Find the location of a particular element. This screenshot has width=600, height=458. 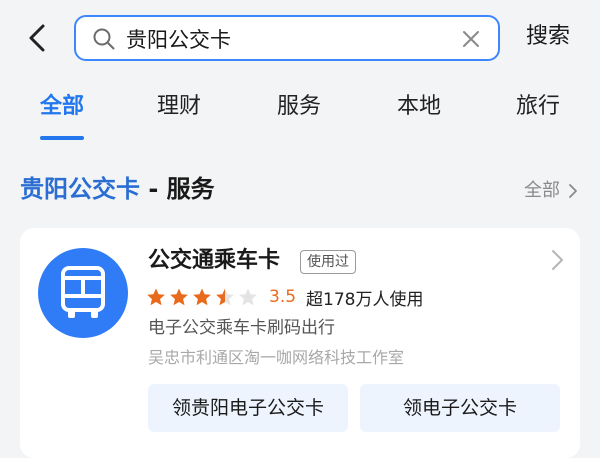

bus-icon is located at coordinates (83, 292).